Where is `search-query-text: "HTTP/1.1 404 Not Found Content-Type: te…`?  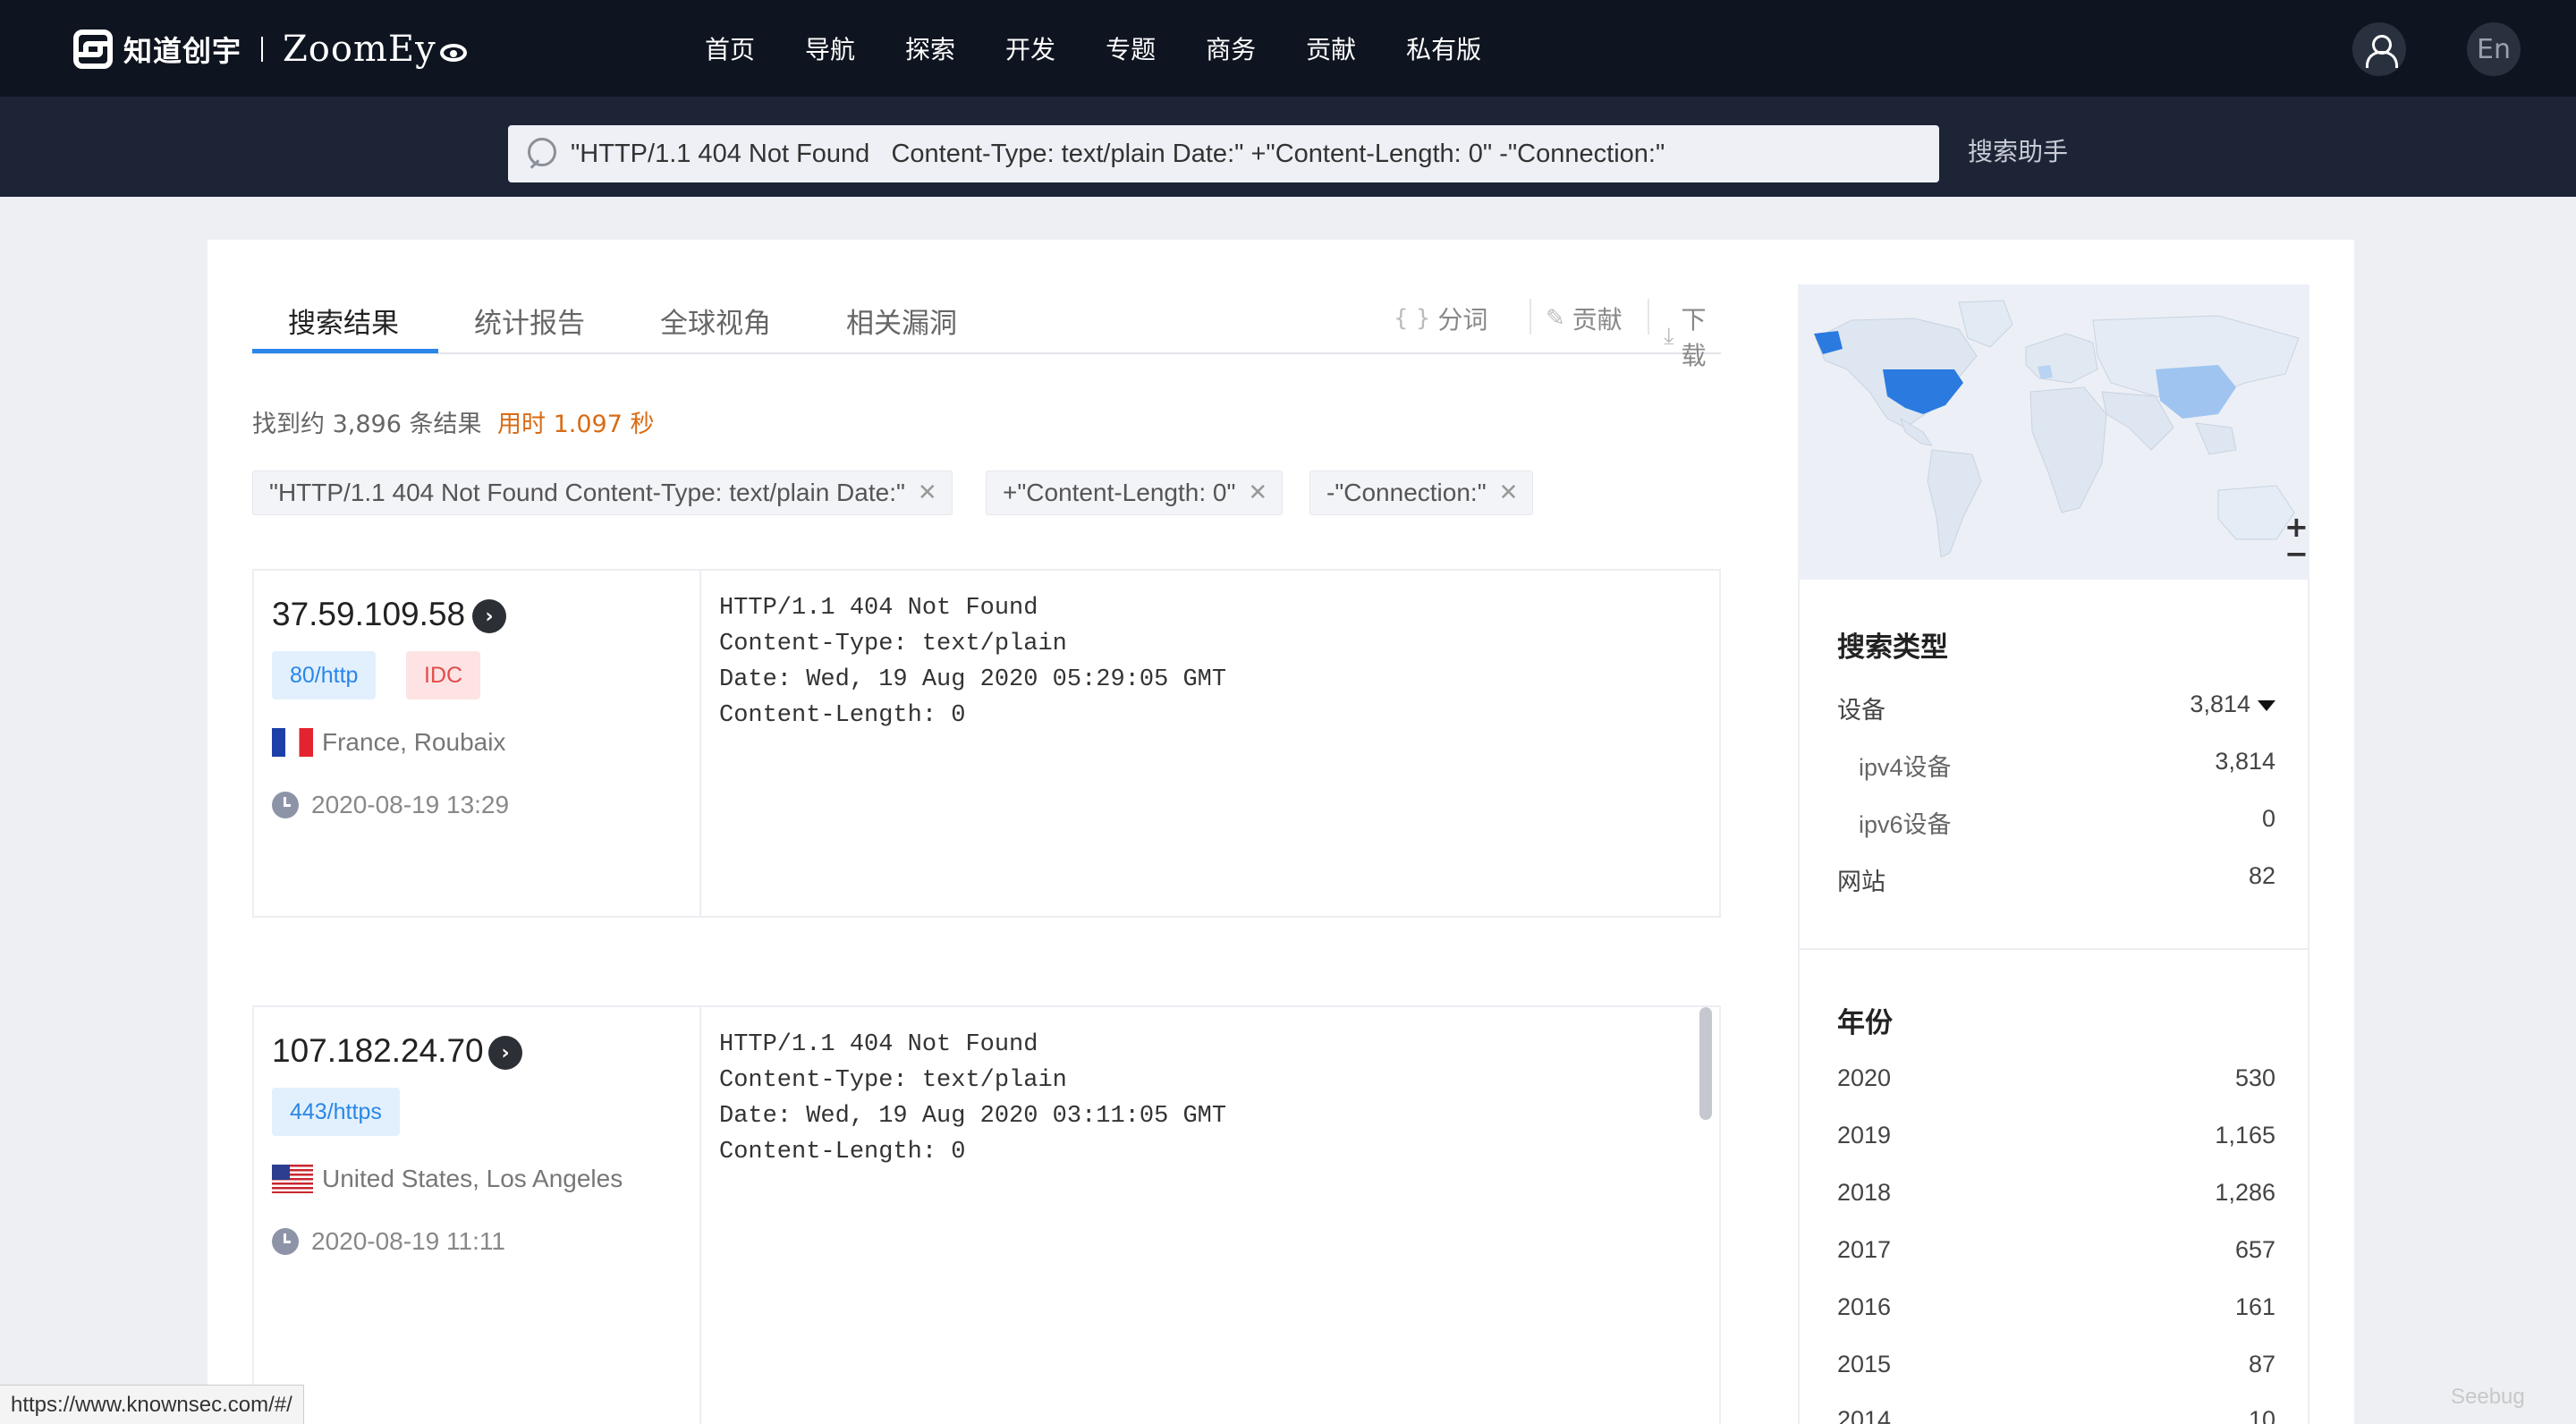 search-query-text: "HTTP/1.1 404 Not Found Content-Type: te… is located at coordinates (1118, 154).